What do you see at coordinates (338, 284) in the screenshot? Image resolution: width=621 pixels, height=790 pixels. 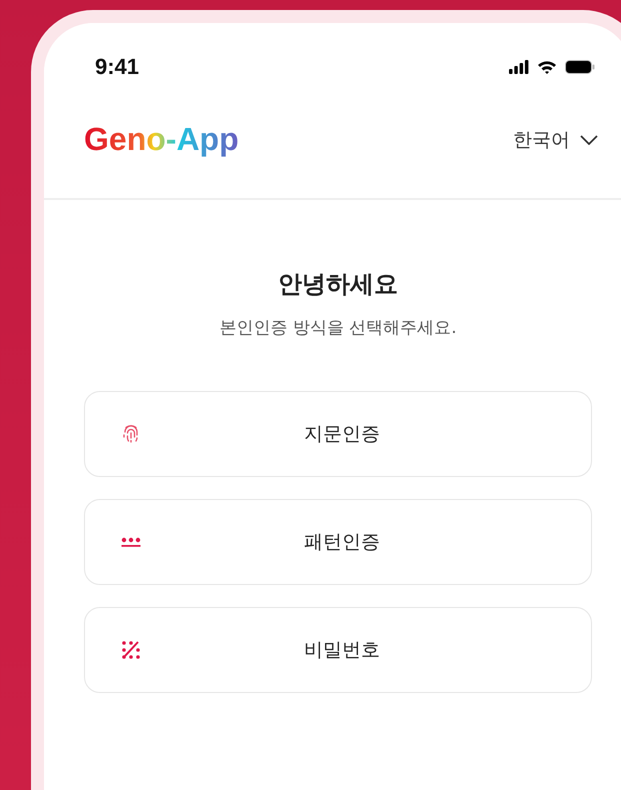 I see `greeting-title: 안녕하세요` at bounding box center [338, 284].